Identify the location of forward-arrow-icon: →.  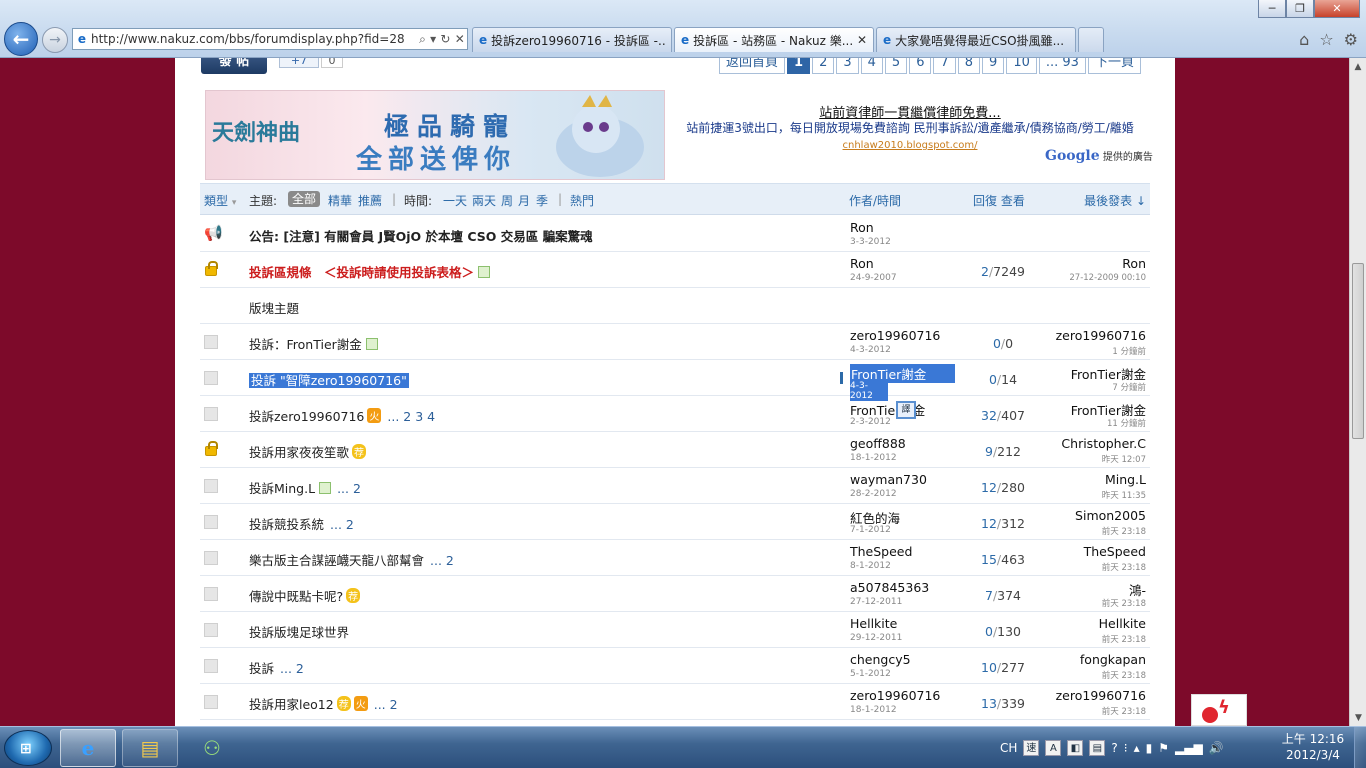
(55, 40).